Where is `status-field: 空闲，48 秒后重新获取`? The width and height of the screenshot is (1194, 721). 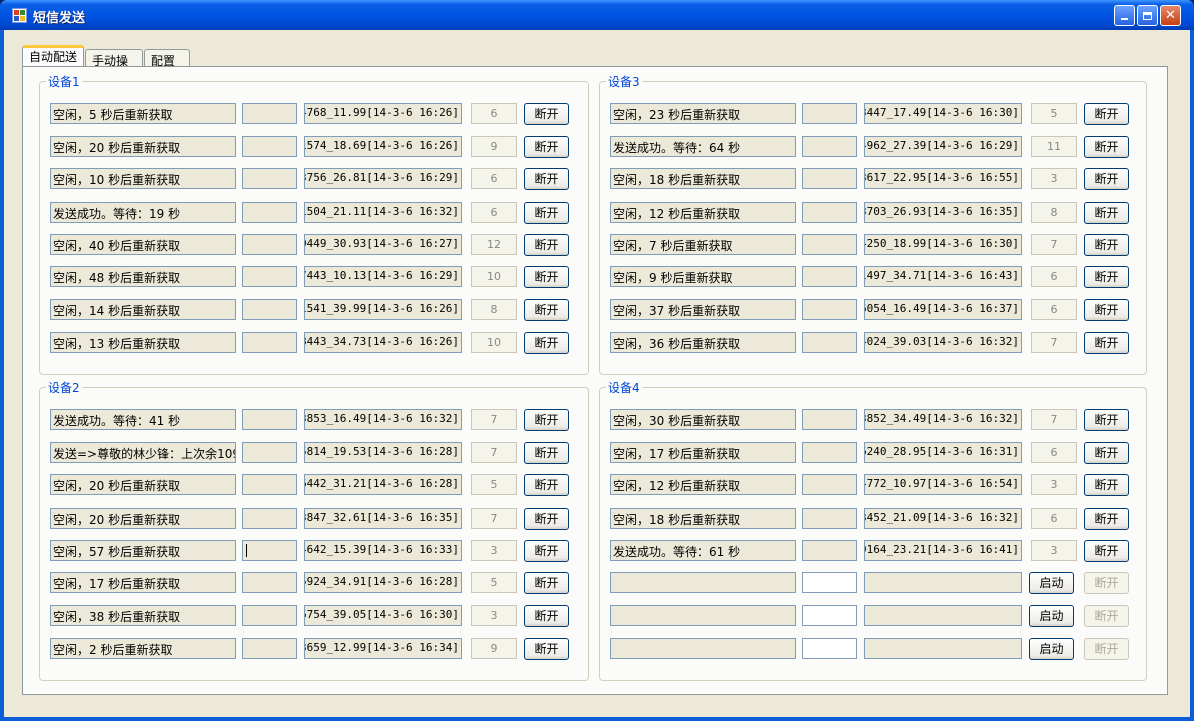 status-field: 空闲，48 秒后重新获取 is located at coordinates (143, 276).